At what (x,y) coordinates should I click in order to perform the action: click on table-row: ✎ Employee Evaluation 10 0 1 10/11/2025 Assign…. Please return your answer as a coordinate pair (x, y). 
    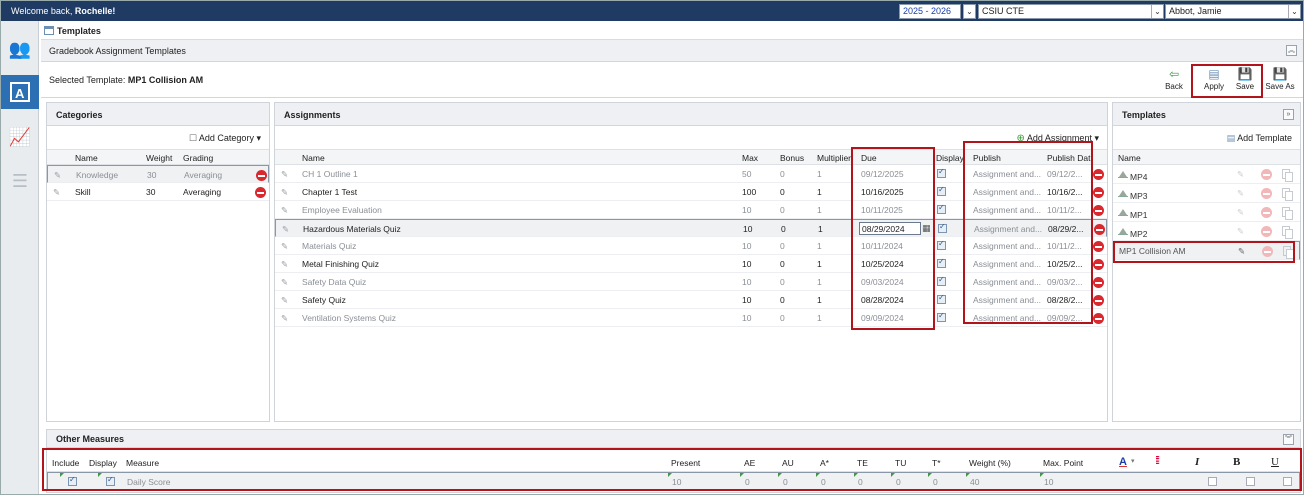
    Looking at the image, I should click on (691, 210).